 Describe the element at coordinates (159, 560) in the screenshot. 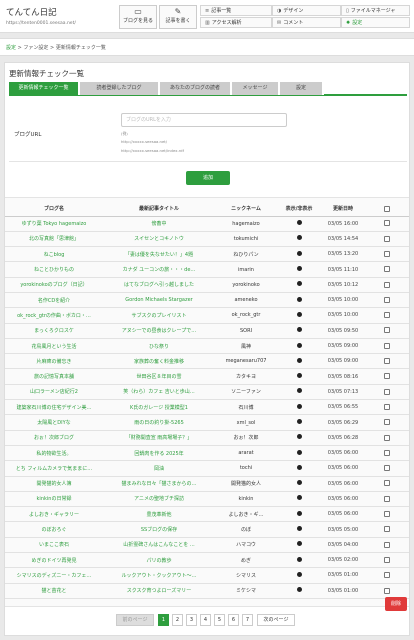

I see `latest-post-link: パリの教歩` at that location.